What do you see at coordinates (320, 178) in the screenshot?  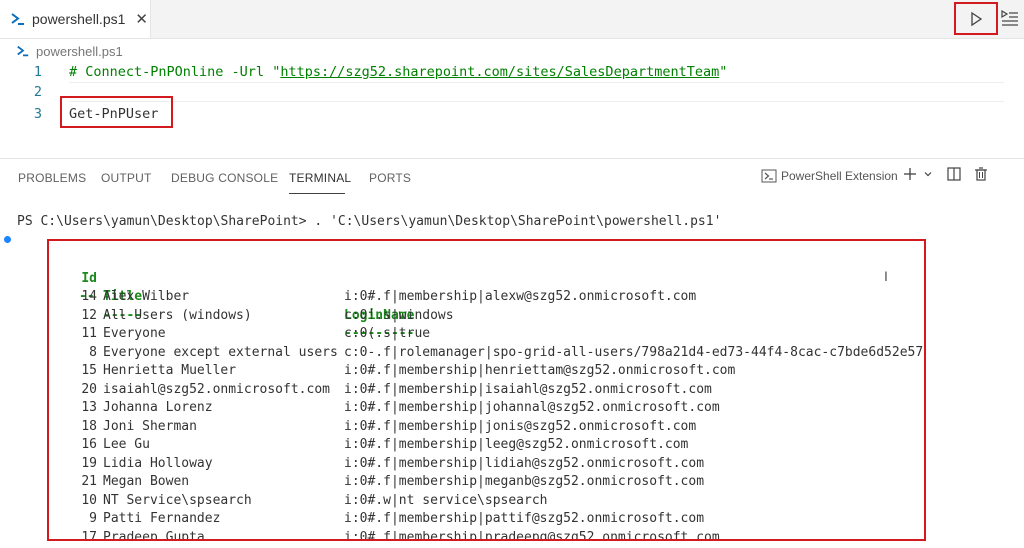 I see `tab-terminal: TERMINAL` at bounding box center [320, 178].